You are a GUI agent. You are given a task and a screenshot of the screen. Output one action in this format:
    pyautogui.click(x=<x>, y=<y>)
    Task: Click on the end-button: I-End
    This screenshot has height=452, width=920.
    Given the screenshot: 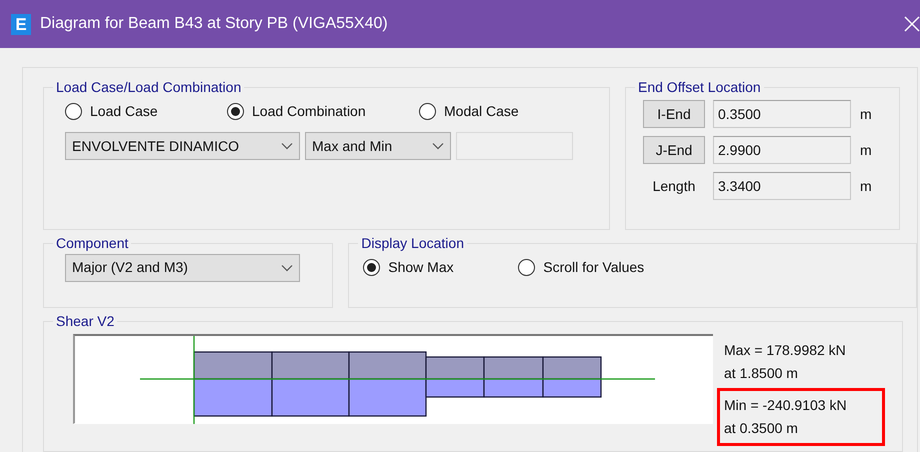 What is the action you would take?
    pyautogui.click(x=674, y=114)
    